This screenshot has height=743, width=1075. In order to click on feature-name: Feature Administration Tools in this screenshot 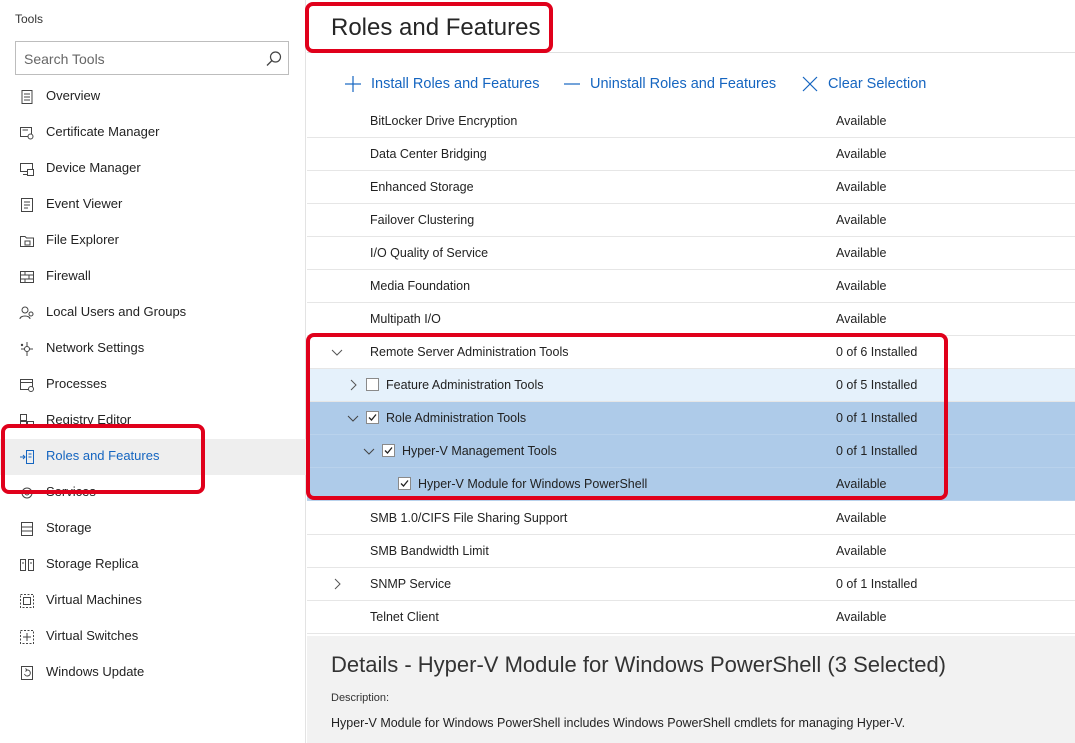, I will do `click(465, 385)`.